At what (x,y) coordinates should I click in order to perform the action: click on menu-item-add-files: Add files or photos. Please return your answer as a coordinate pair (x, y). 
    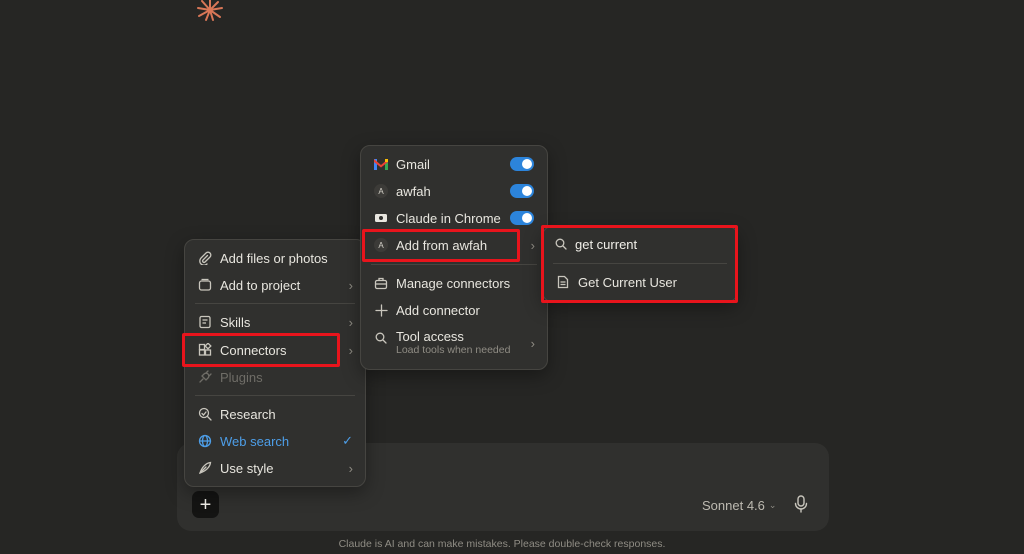
    Looking at the image, I should click on (275, 258).